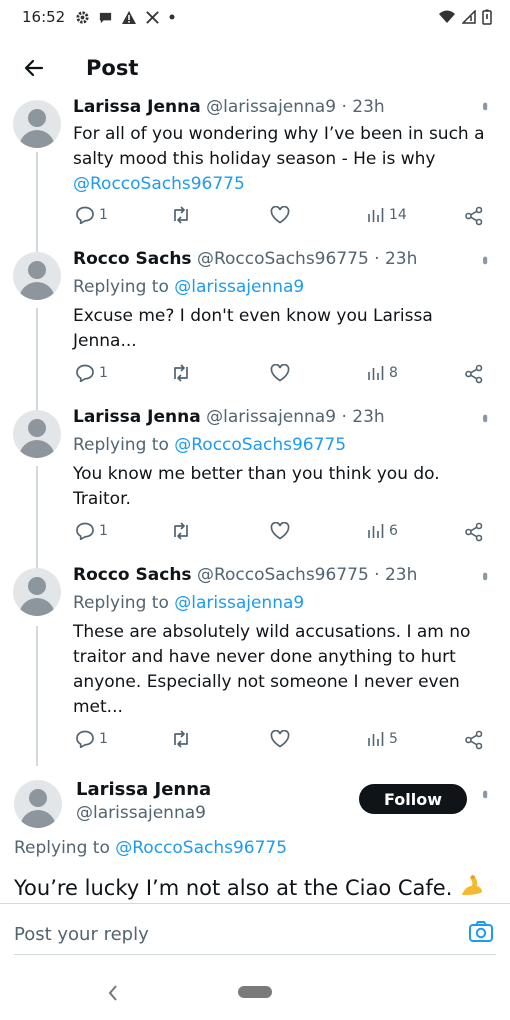 Image resolution: width=510 pixels, height=1020 pixels. What do you see at coordinates (447, 16) in the screenshot?
I see `wifi-icon` at bounding box center [447, 16].